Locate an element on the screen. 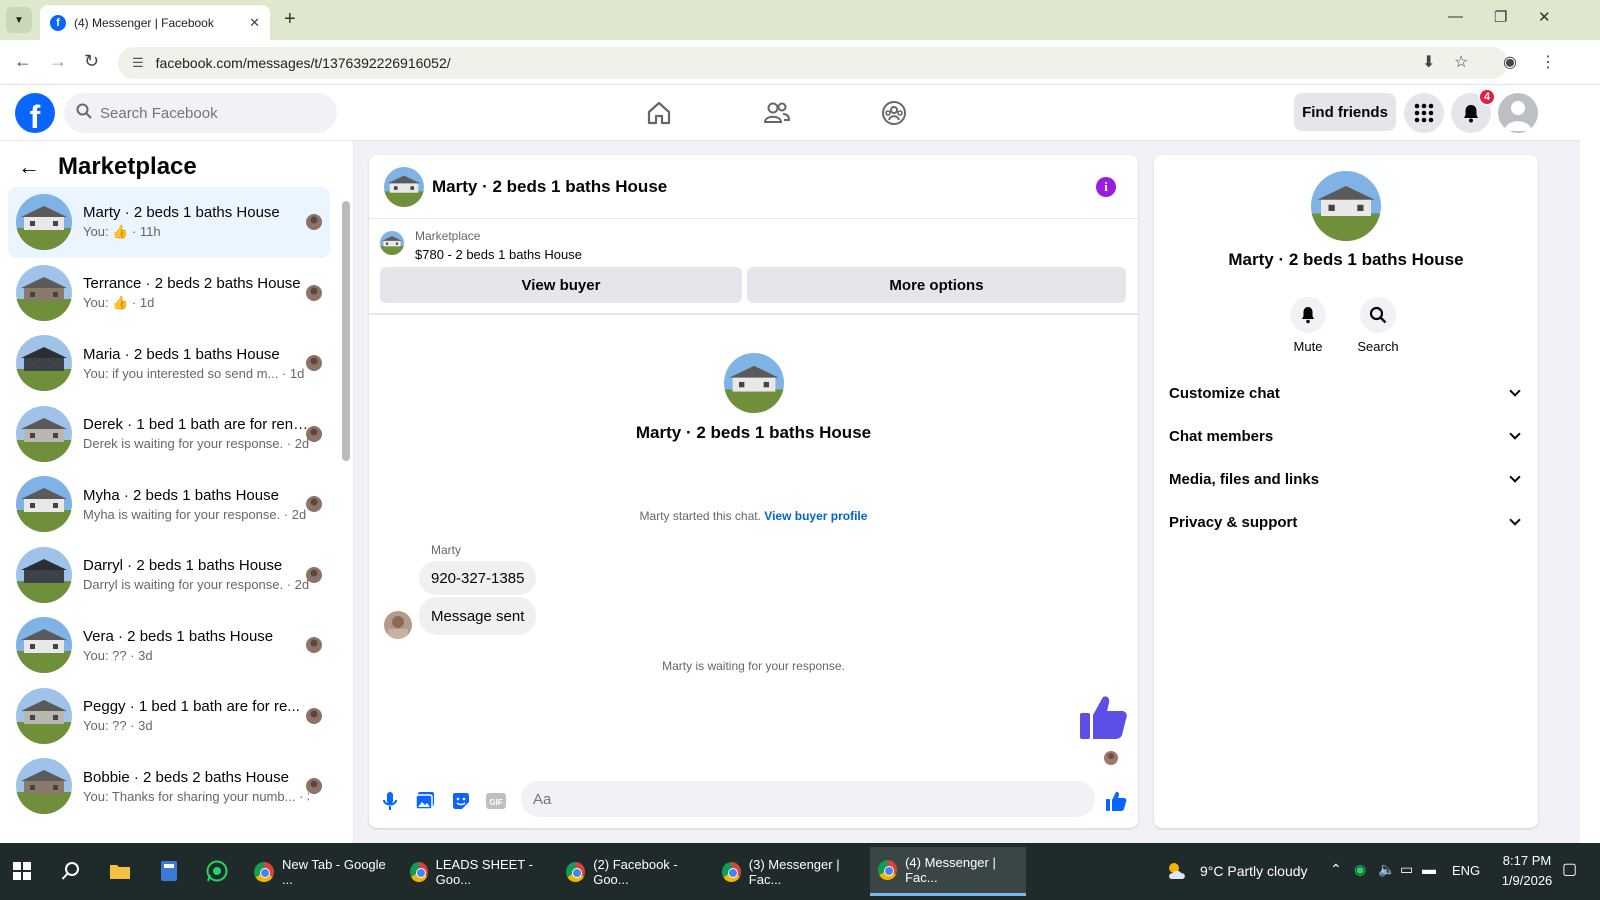  back-icon: ← is located at coordinates (23, 61).